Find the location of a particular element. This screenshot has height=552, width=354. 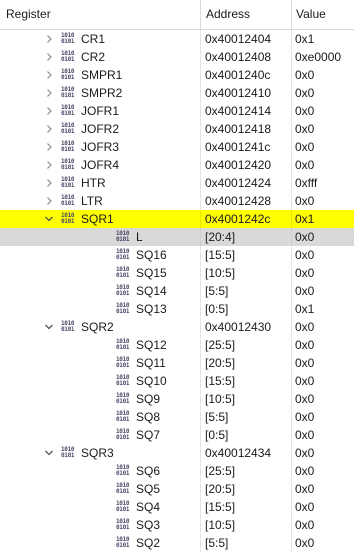

register-name: LTR is located at coordinates (92, 201).